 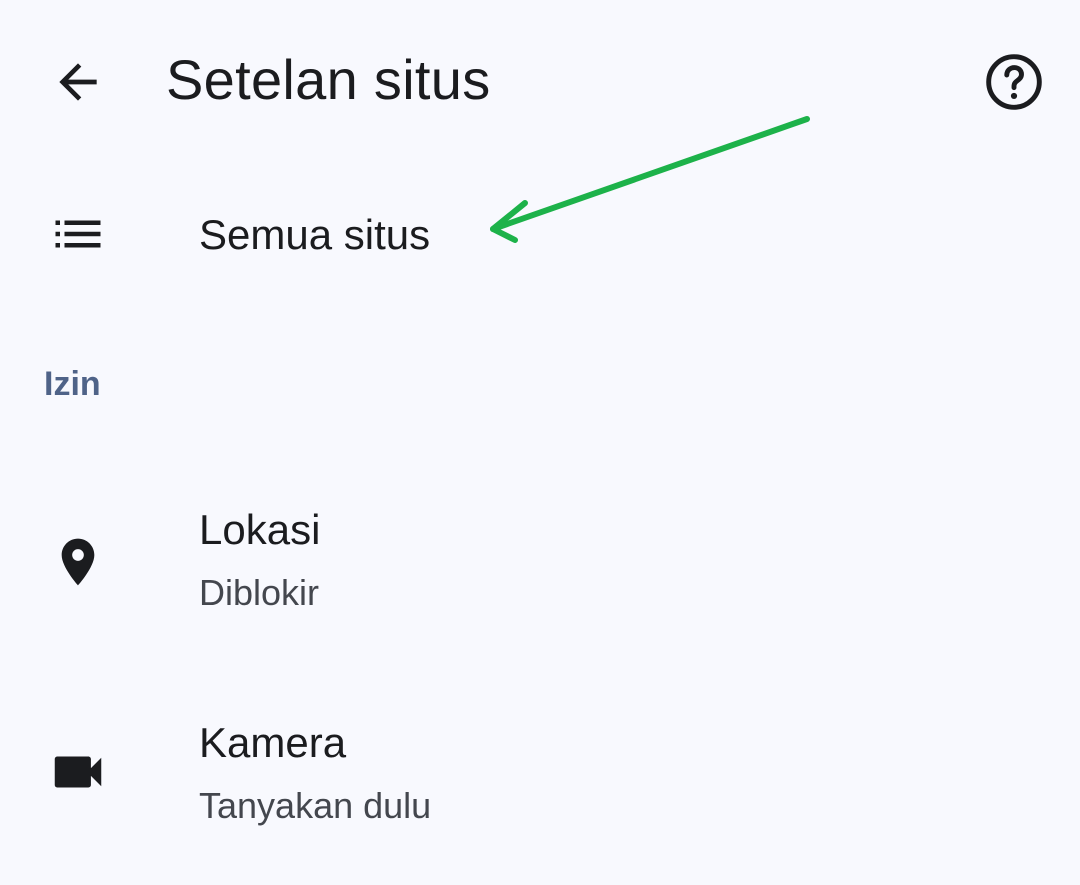 I want to click on location-status: Diblokir, so click(x=259, y=592).